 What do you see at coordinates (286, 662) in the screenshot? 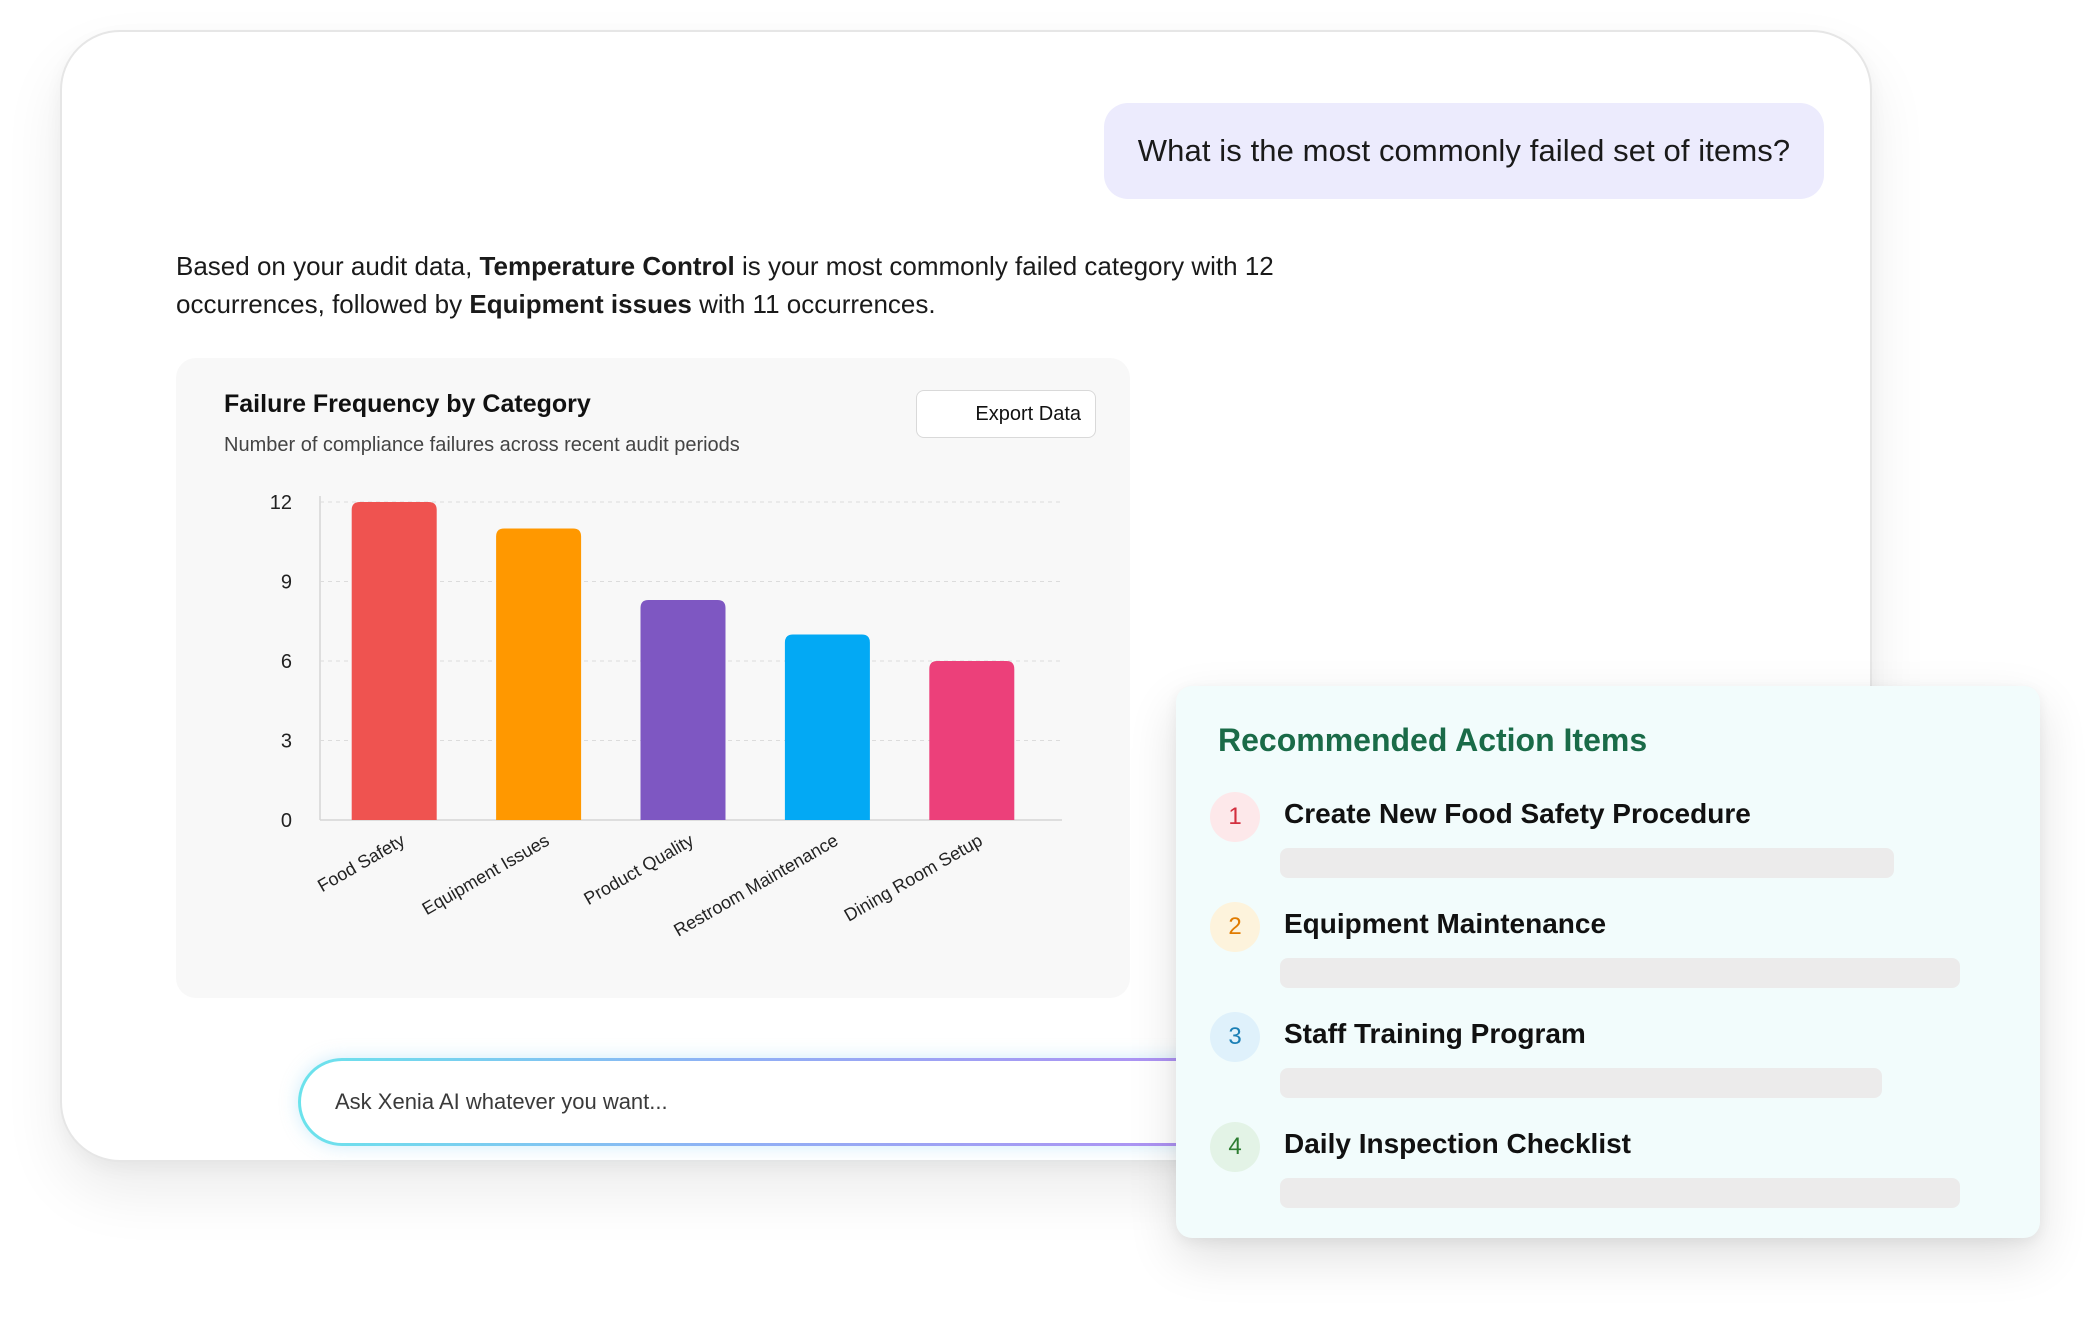
I see `y-tick-label: 6` at bounding box center [286, 662].